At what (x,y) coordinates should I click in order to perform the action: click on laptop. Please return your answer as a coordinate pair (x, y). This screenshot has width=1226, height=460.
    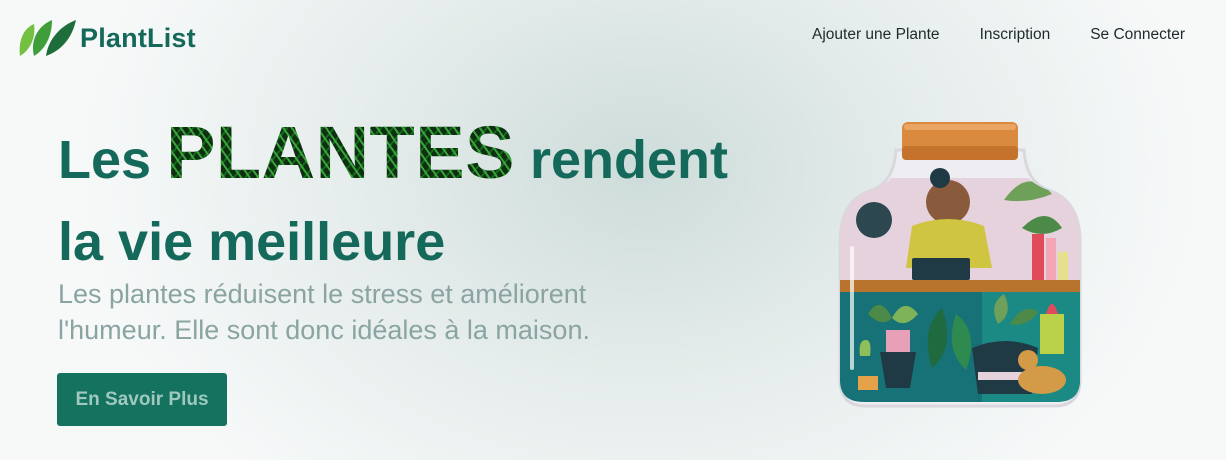
    Looking at the image, I should click on (941, 269).